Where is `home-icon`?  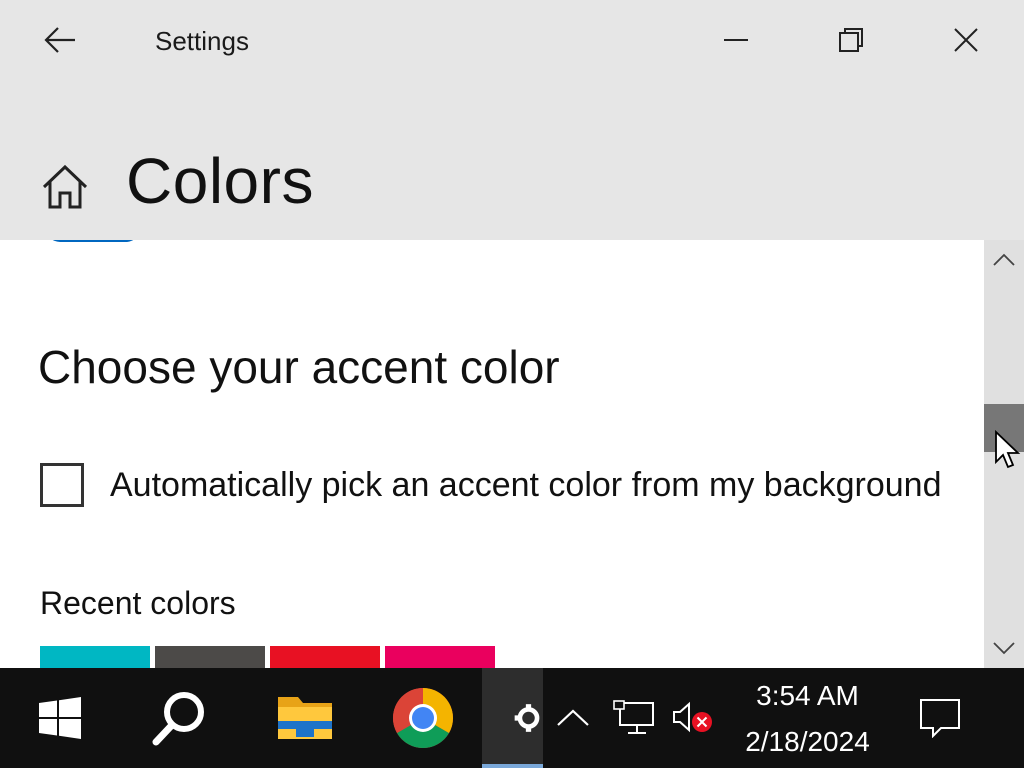 home-icon is located at coordinates (65, 186).